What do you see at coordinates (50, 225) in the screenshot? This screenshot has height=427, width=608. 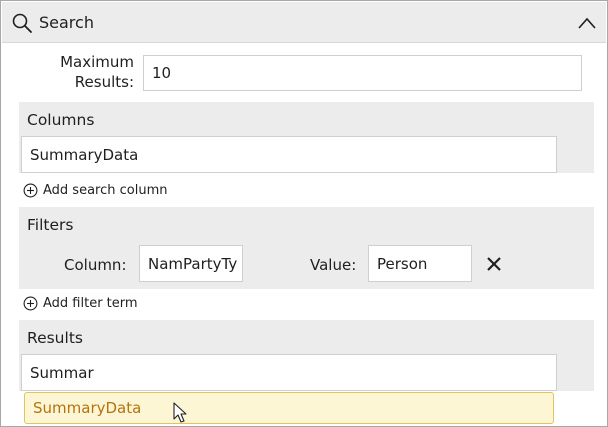 I see `filters-title: Filters` at bounding box center [50, 225].